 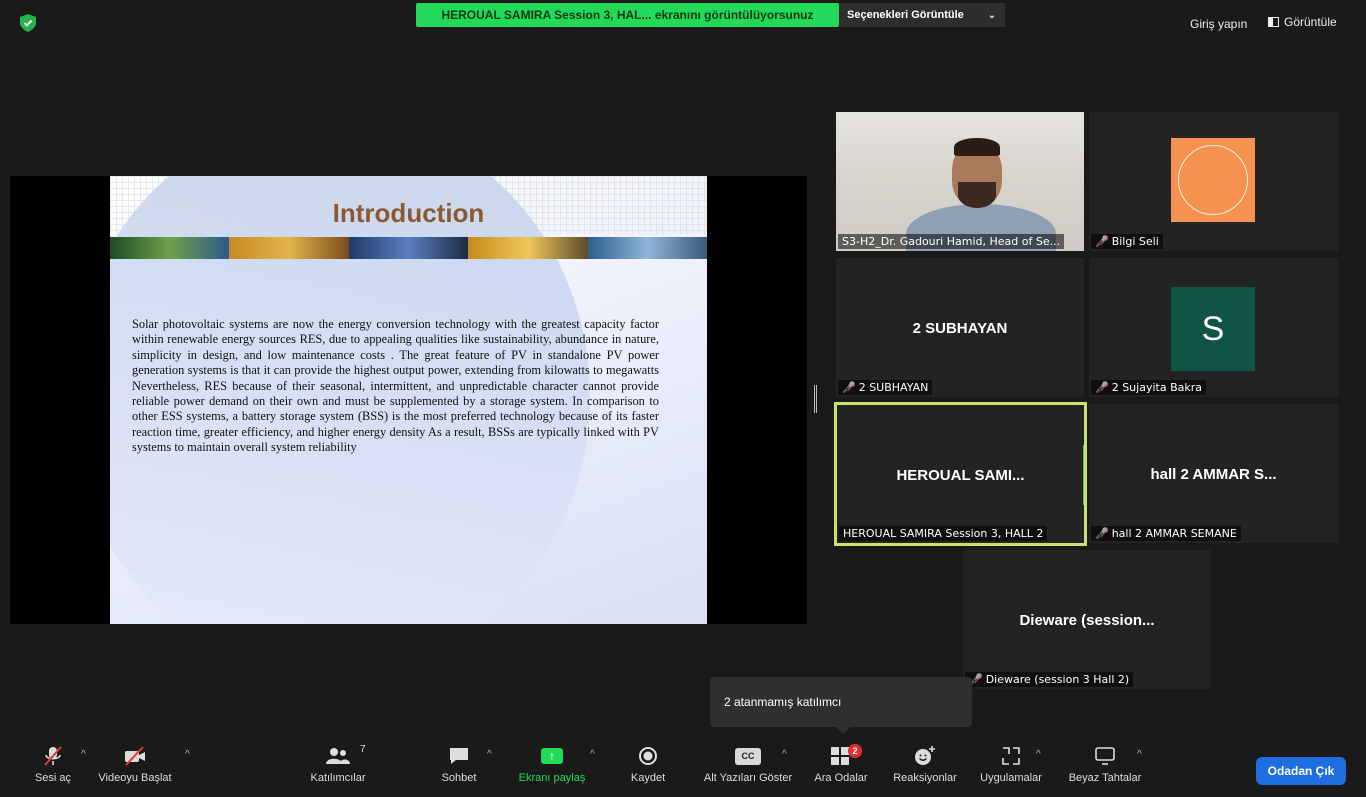 I want to click on slide-title: Introduction, so click(x=408, y=213).